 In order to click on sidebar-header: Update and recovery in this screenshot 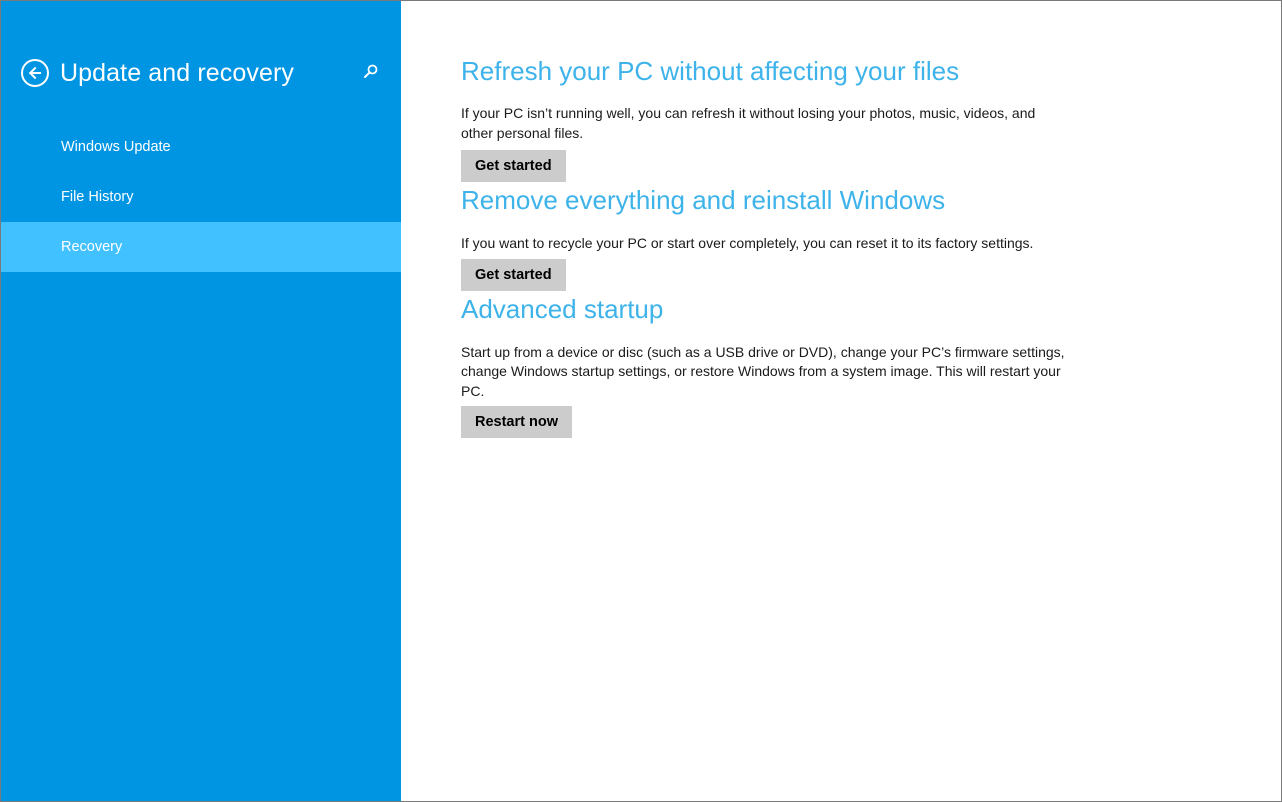, I will do `click(206, 73)`.